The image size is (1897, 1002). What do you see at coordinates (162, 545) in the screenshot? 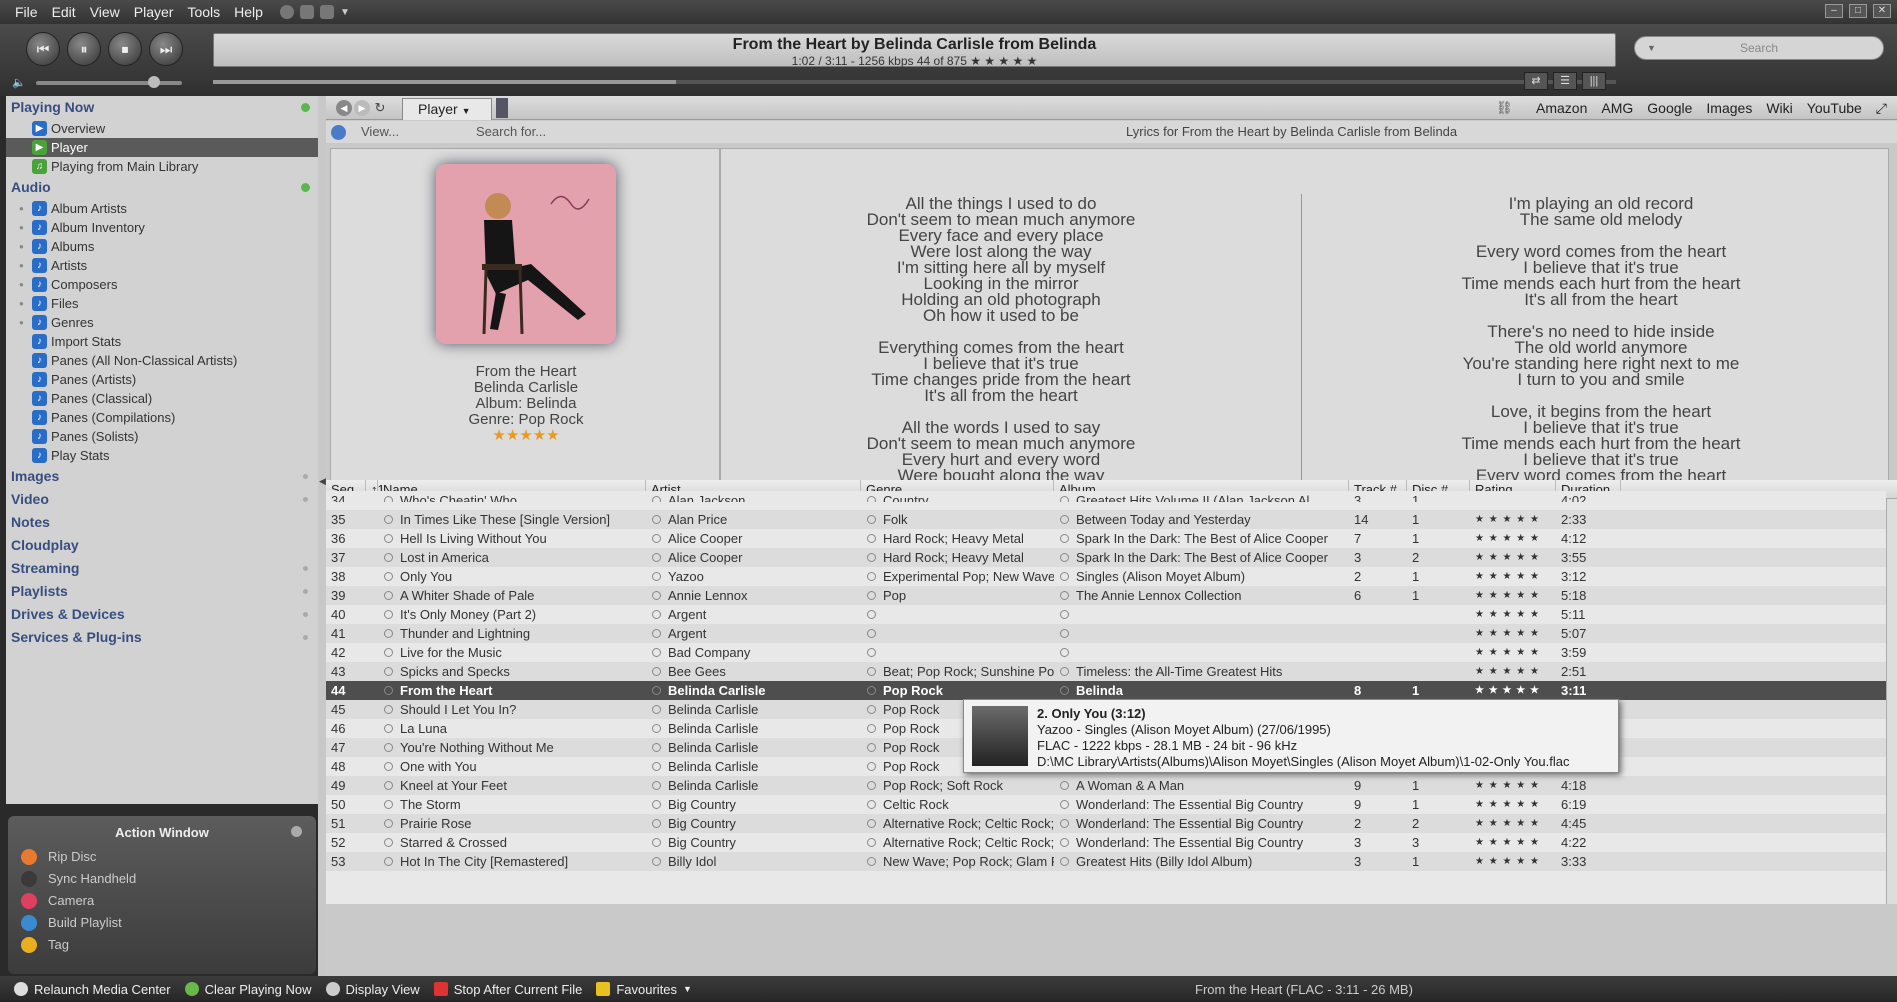
I see `sidebar-cloudplay: Cloudplay` at bounding box center [162, 545].